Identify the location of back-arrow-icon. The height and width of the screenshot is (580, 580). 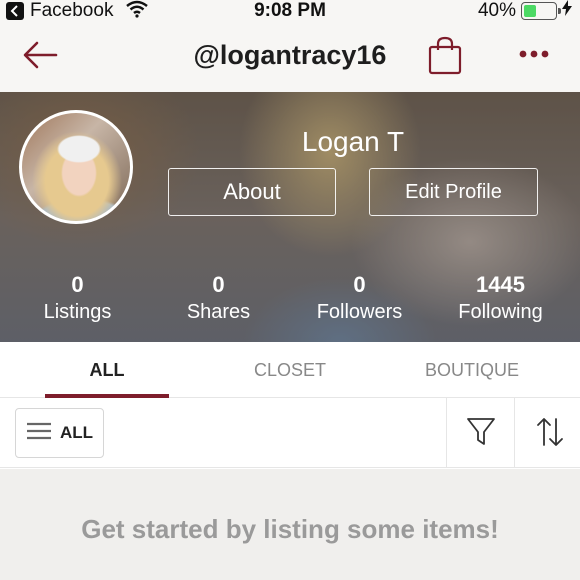
(40, 57).